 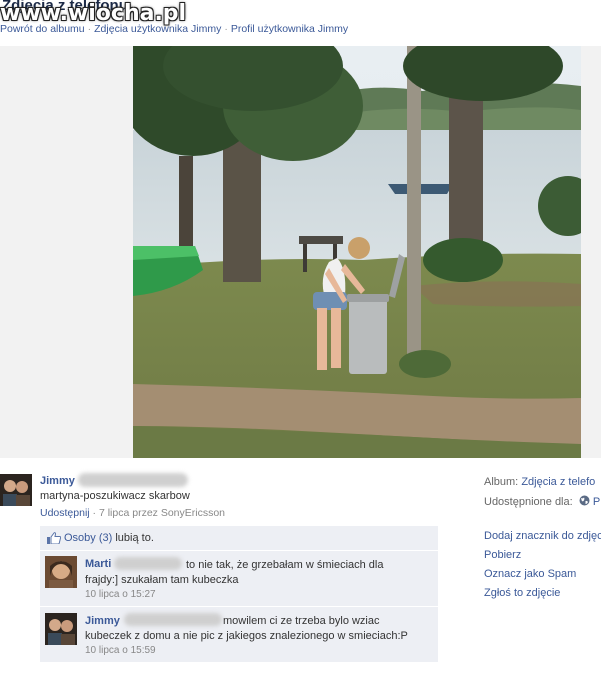 I want to click on comment-author-link: Marti, so click(x=98, y=564).